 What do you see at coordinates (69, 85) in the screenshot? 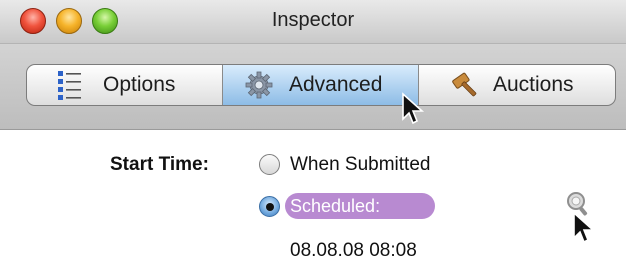
I see `checklist-icon` at bounding box center [69, 85].